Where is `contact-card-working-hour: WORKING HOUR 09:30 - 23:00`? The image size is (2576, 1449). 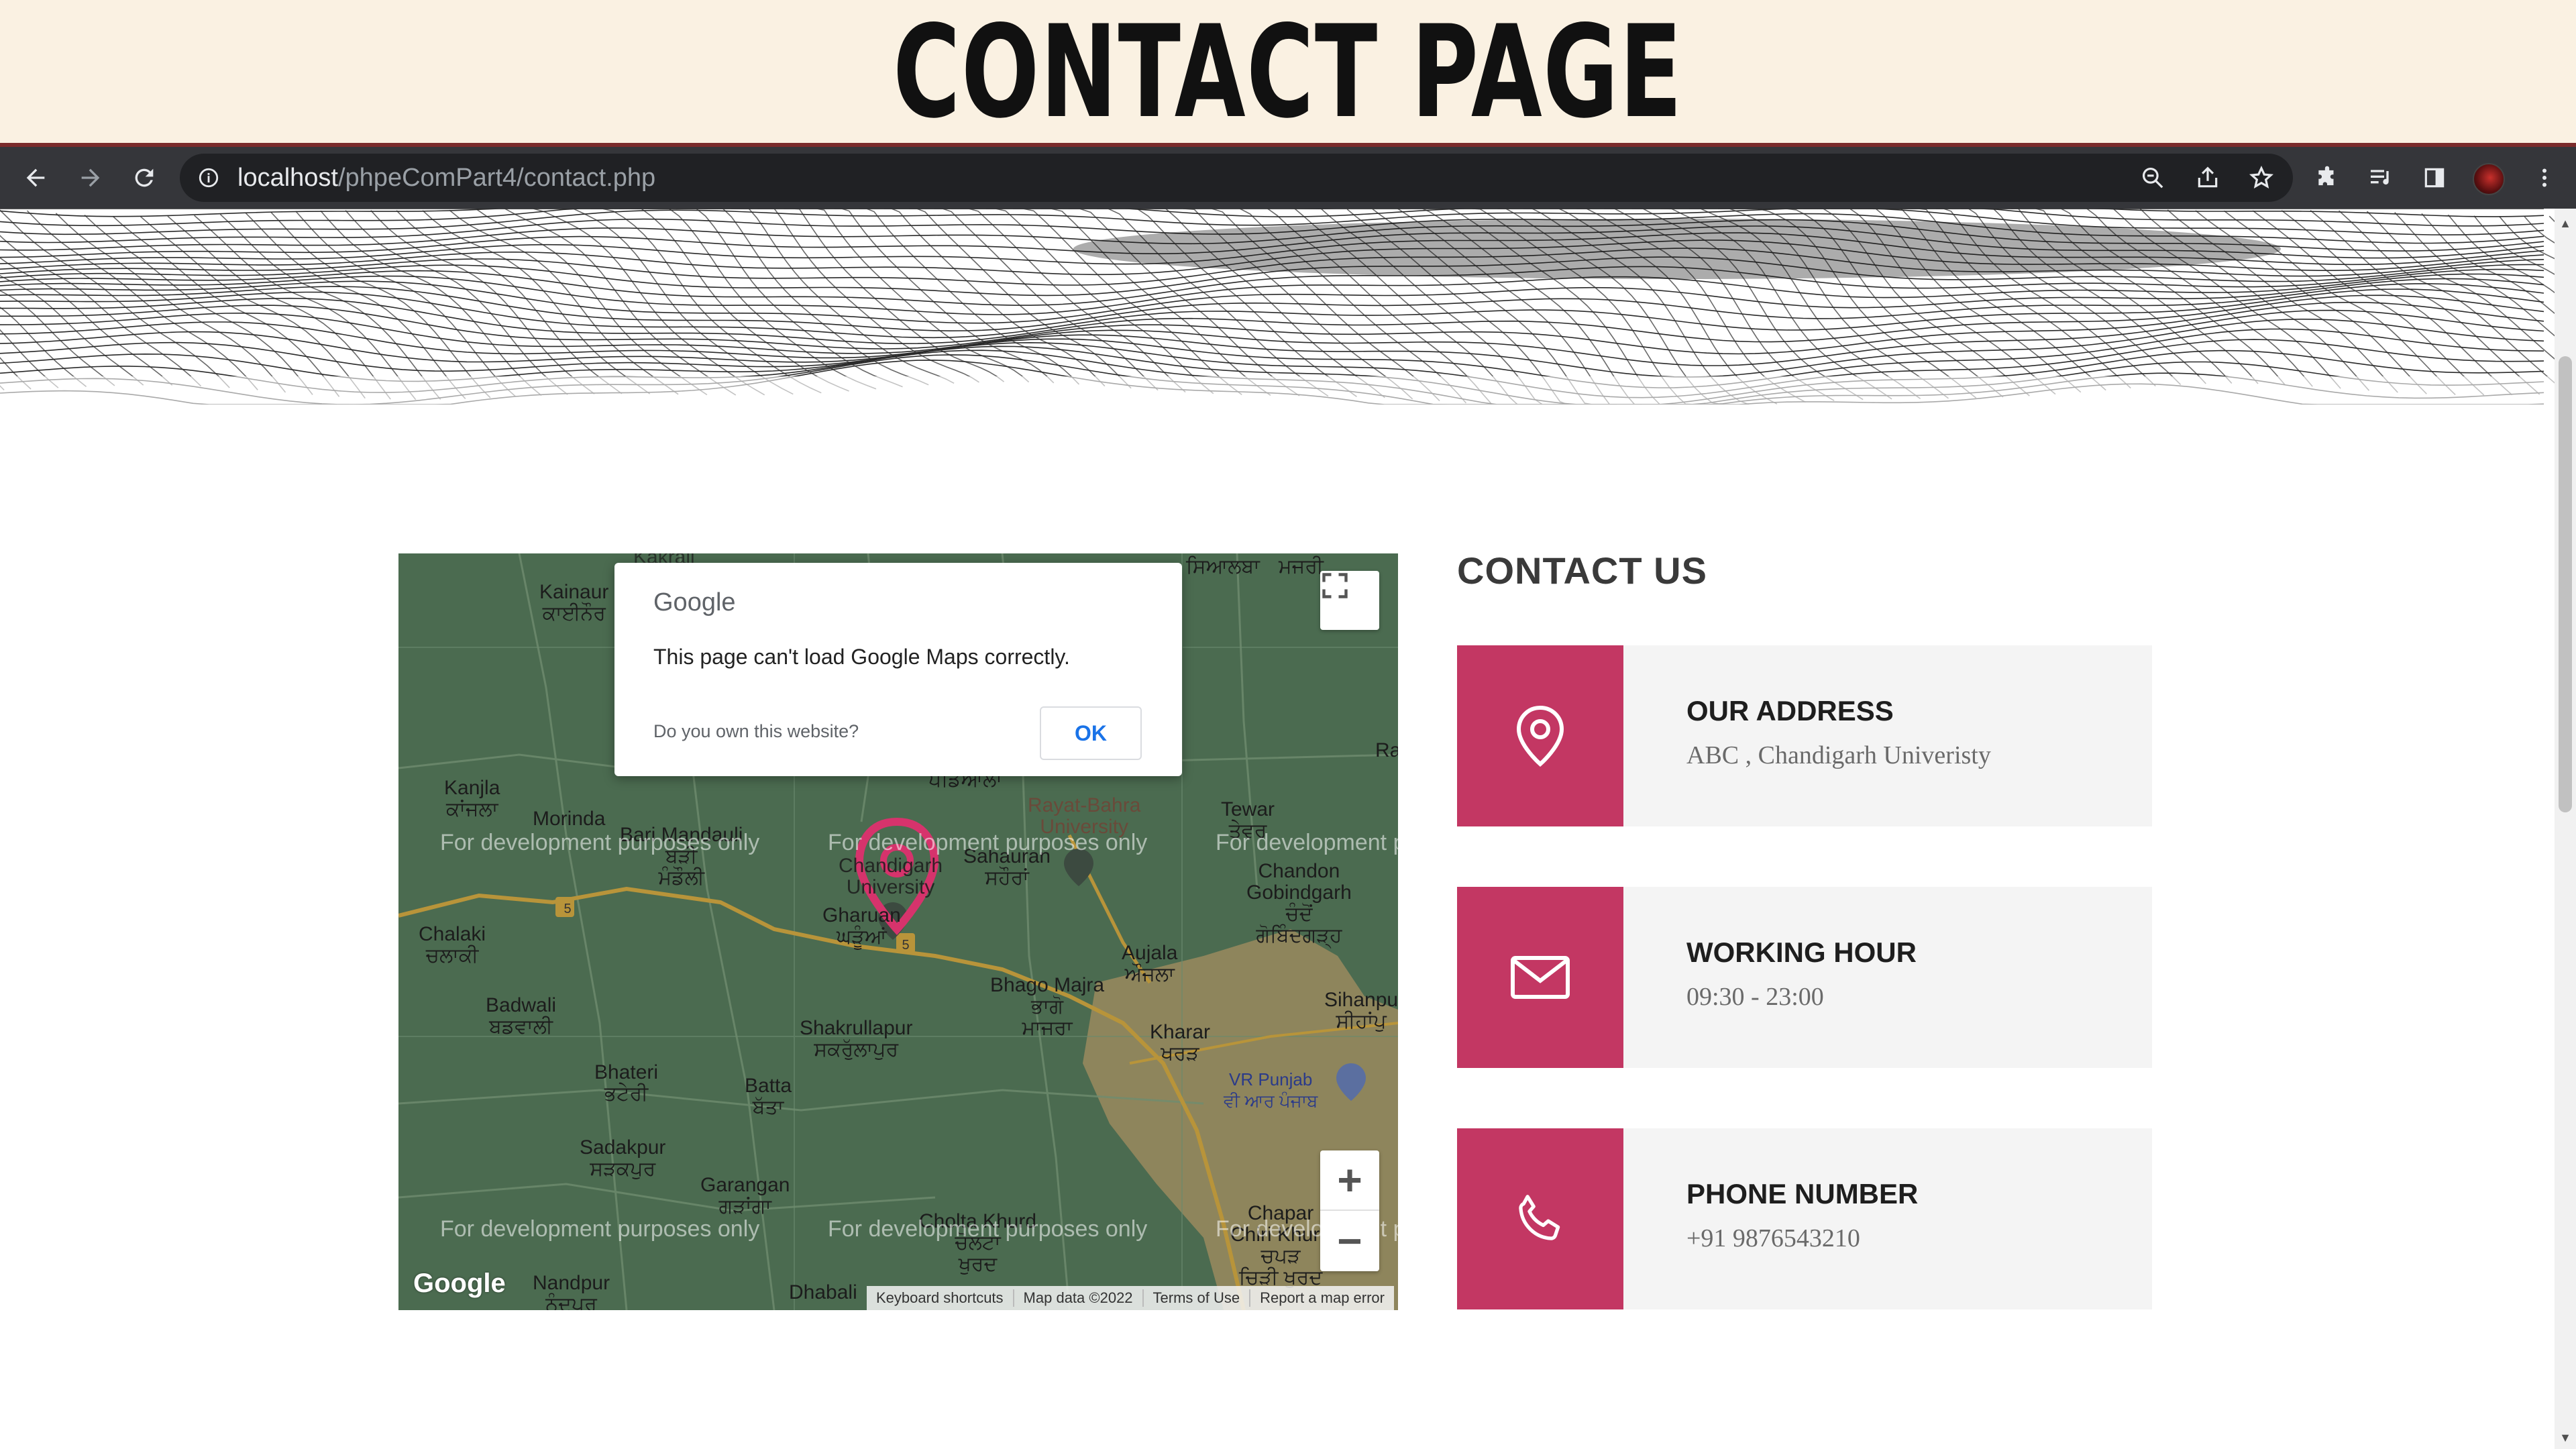
contact-card-working-hour: WORKING HOUR 09:30 - 23:00 is located at coordinates (1804, 977).